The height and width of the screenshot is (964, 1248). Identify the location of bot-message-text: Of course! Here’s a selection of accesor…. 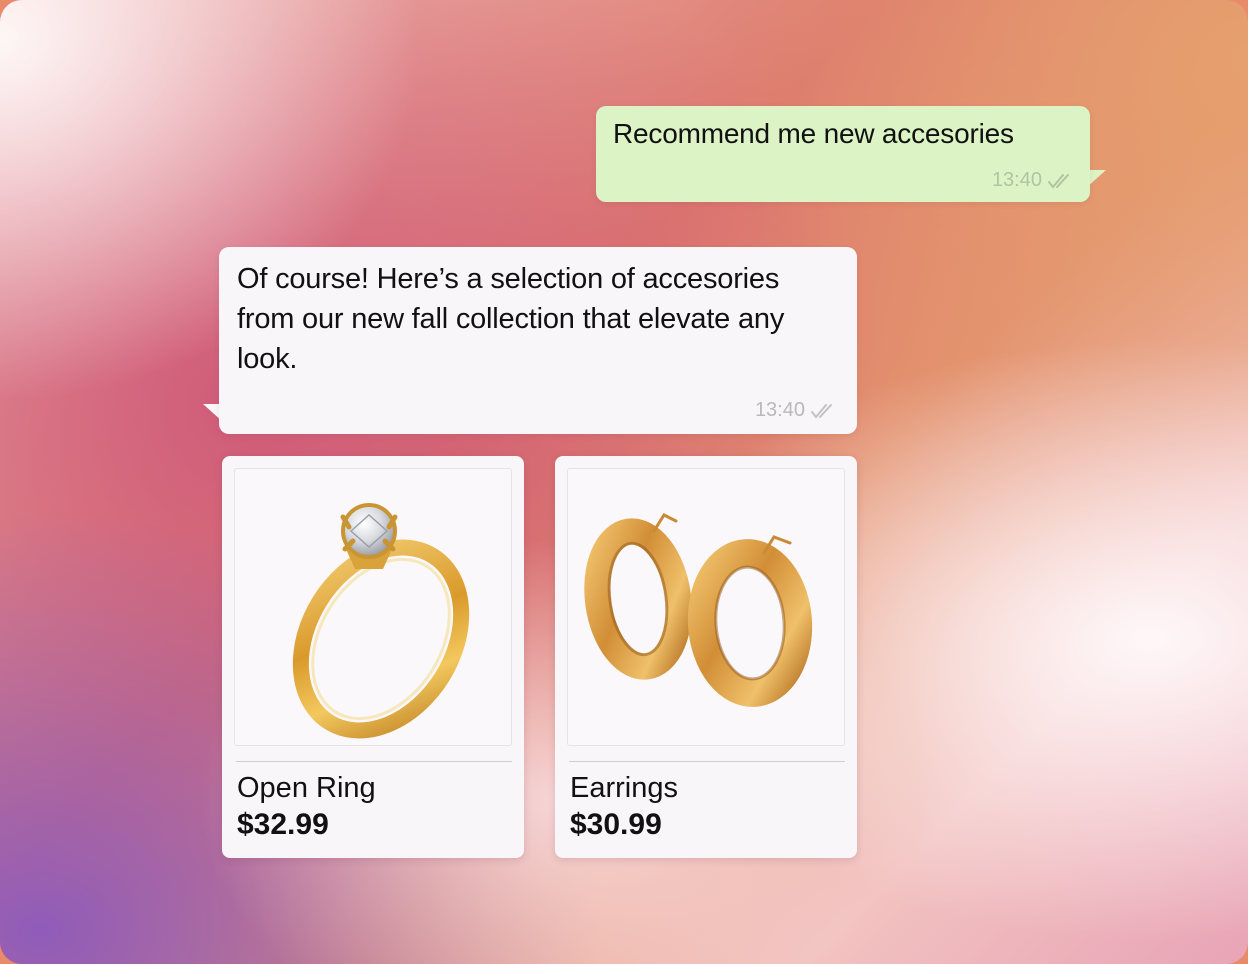
(511, 319).